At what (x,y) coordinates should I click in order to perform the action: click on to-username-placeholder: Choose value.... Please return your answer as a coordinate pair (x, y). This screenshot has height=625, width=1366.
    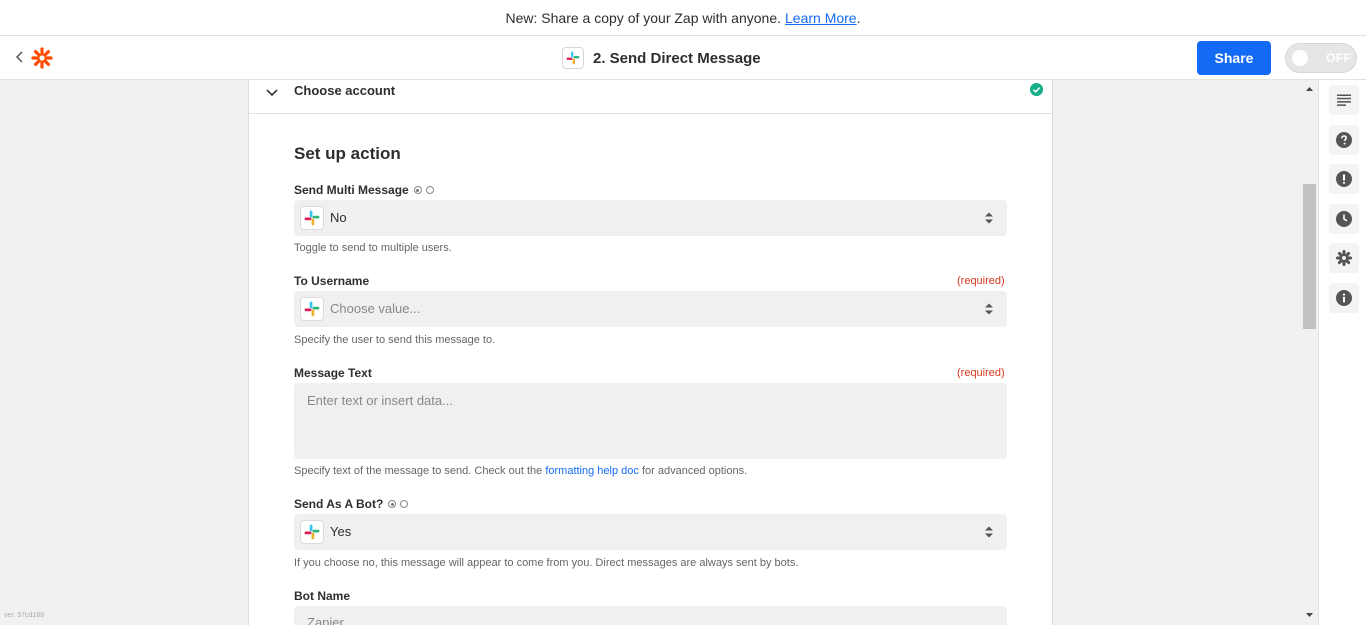
    Looking at the image, I should click on (375, 308).